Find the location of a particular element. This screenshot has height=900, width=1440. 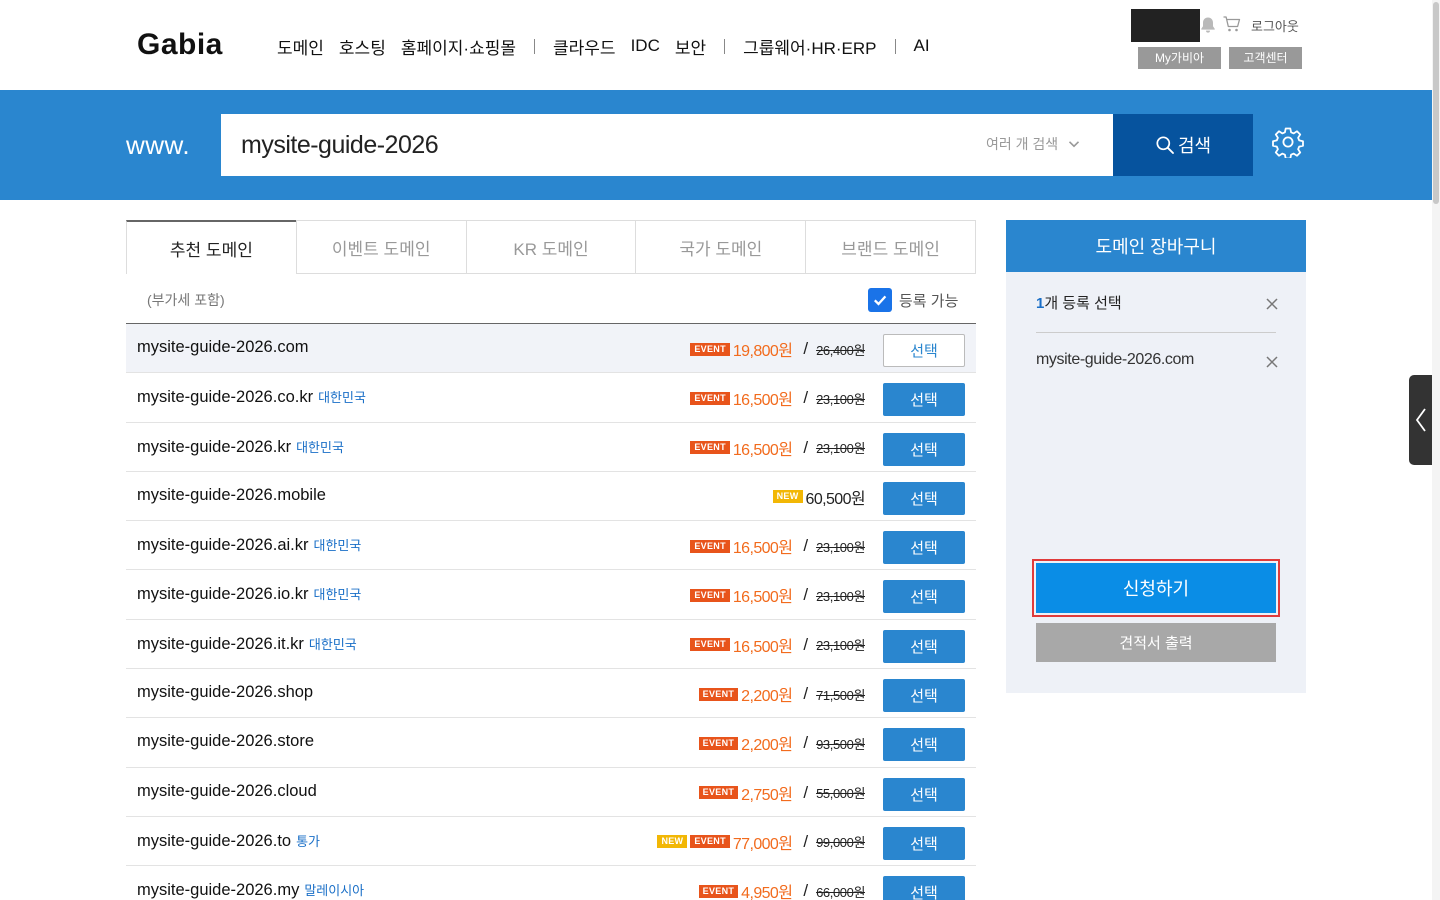

tab-recommended: 추천 도메인 is located at coordinates (211, 247).